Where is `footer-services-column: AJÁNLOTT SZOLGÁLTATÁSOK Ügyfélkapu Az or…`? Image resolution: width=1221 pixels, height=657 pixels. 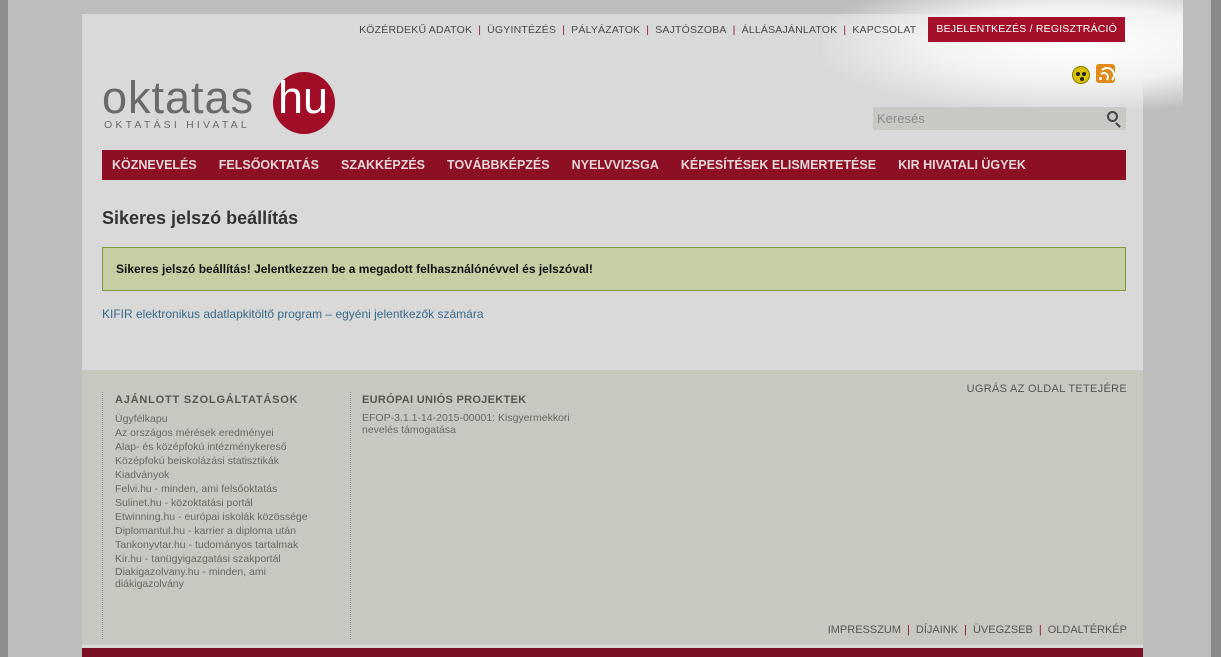 footer-services-column: AJÁNLOTT SZOLGÁLTATÁSOK Ügyfélkapu Az or… is located at coordinates (226, 515).